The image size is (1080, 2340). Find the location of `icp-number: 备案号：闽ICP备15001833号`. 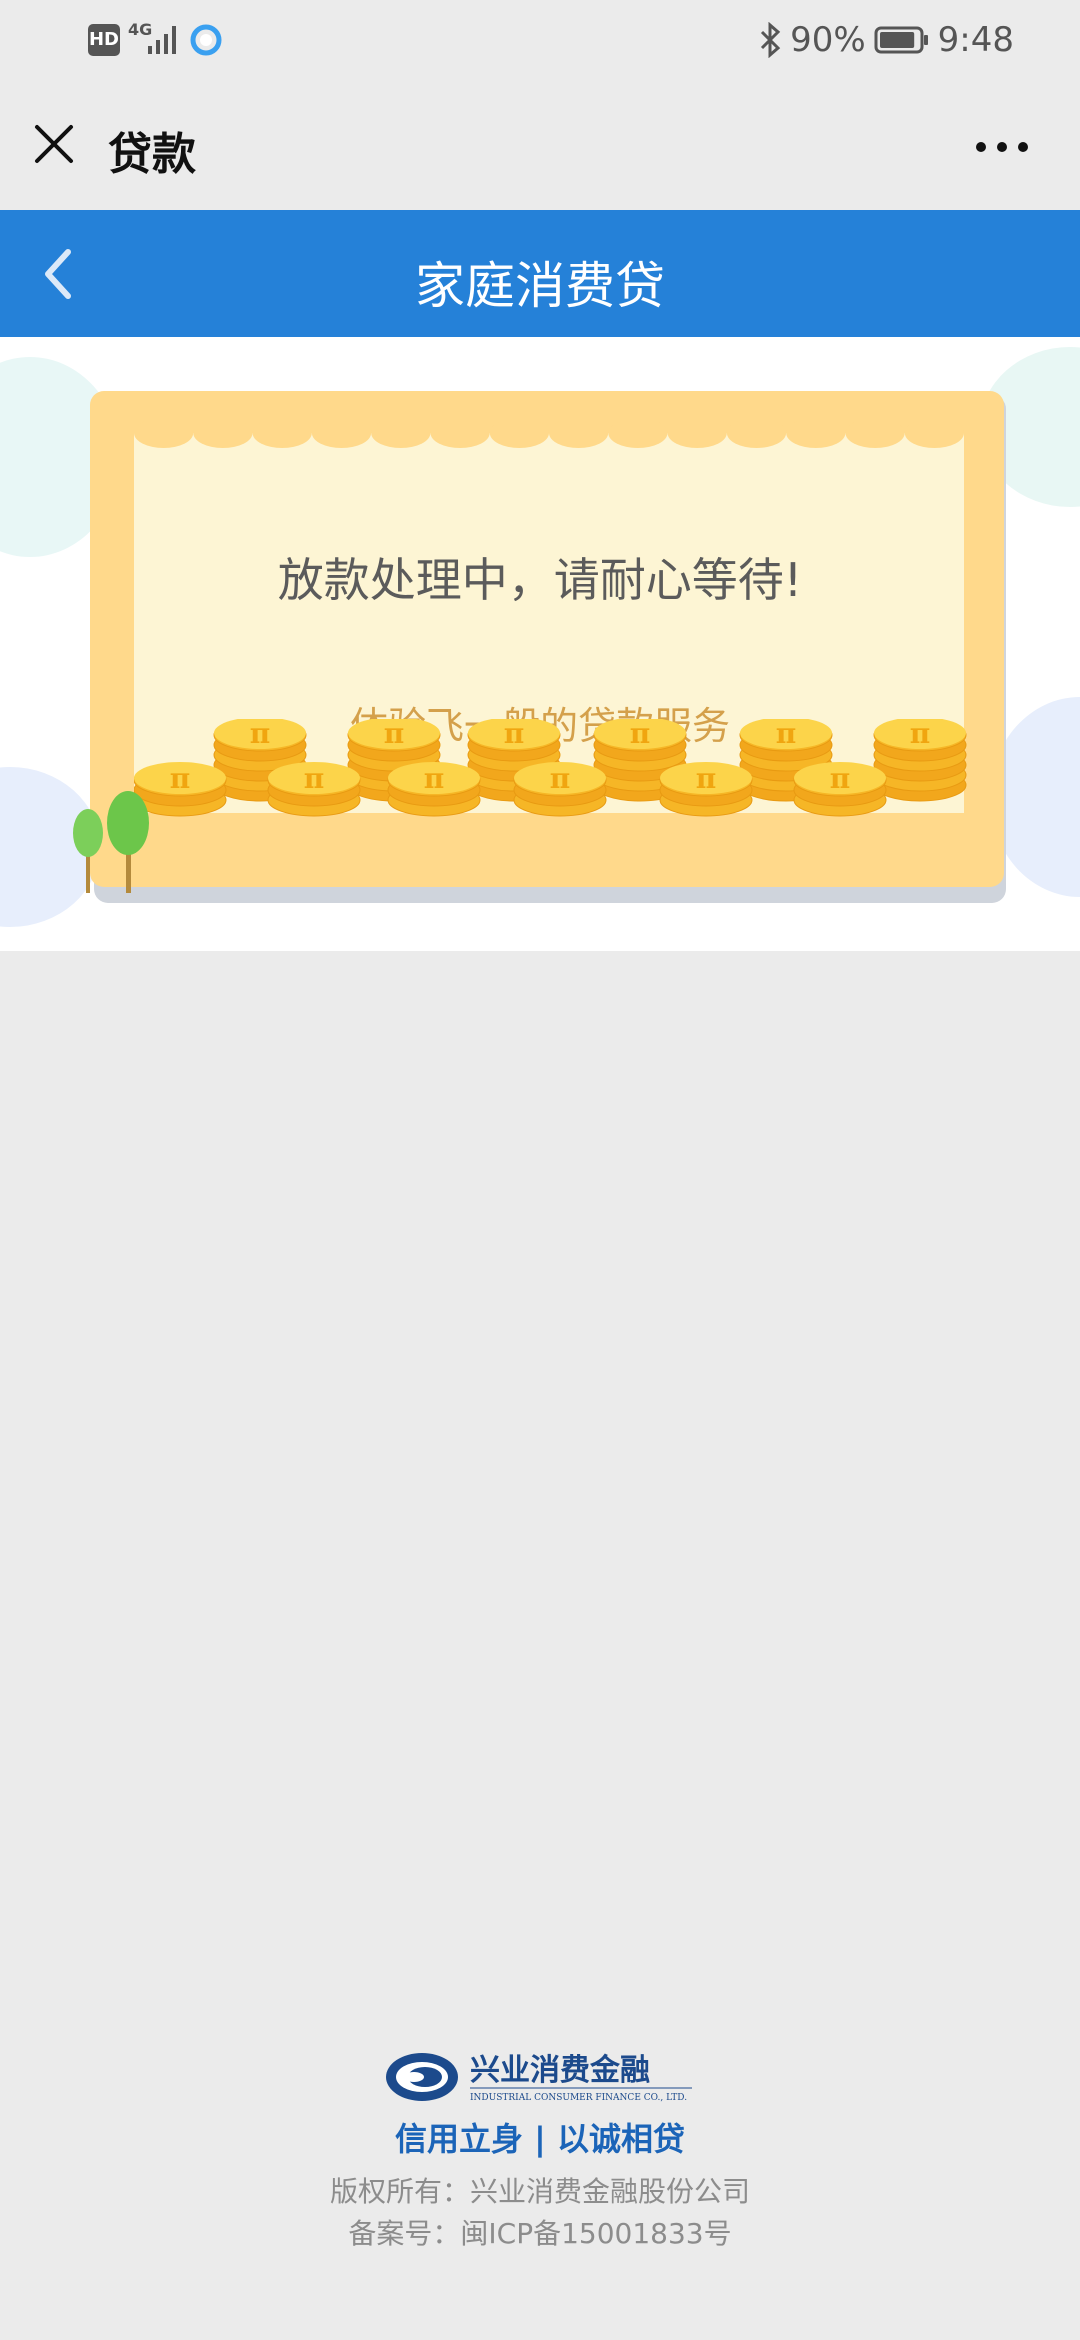

icp-number: 备案号：闽ICP备15001833号 is located at coordinates (540, 2233).